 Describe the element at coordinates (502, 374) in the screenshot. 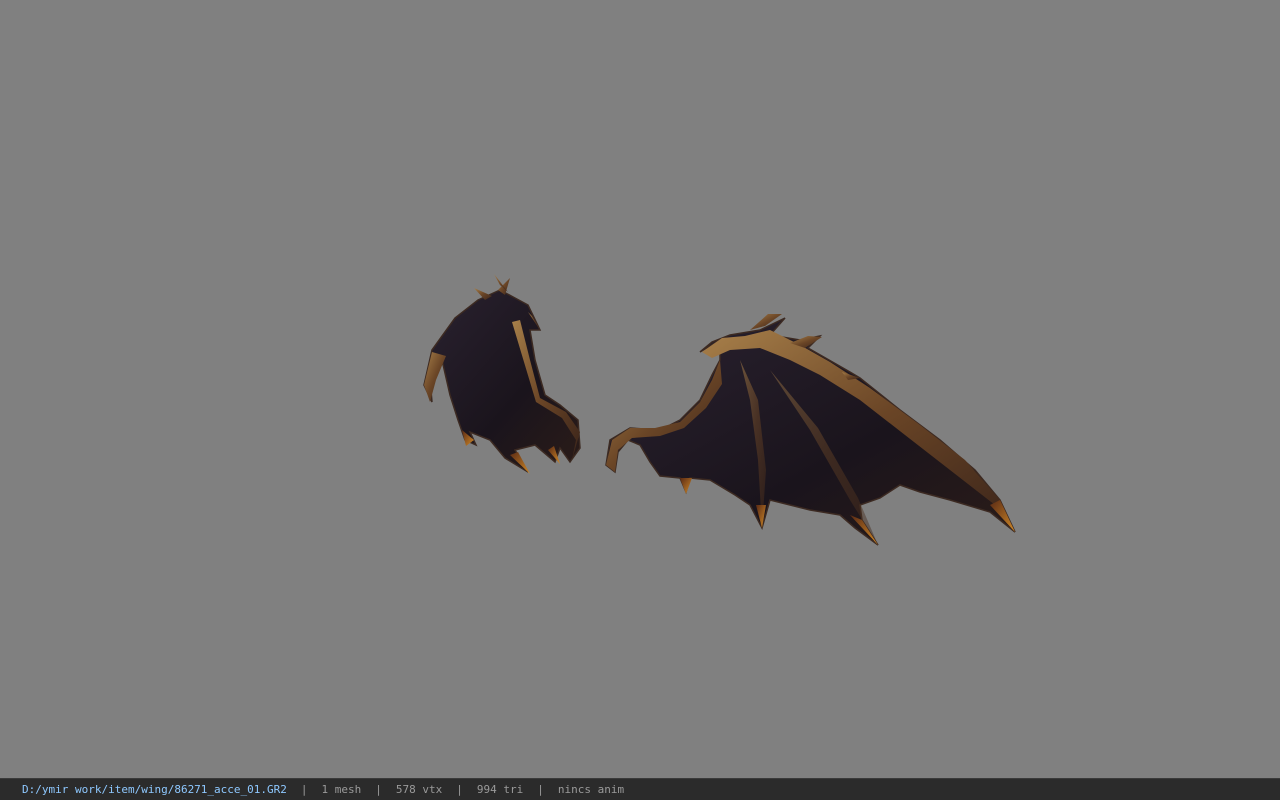

I see `left-wing` at that location.